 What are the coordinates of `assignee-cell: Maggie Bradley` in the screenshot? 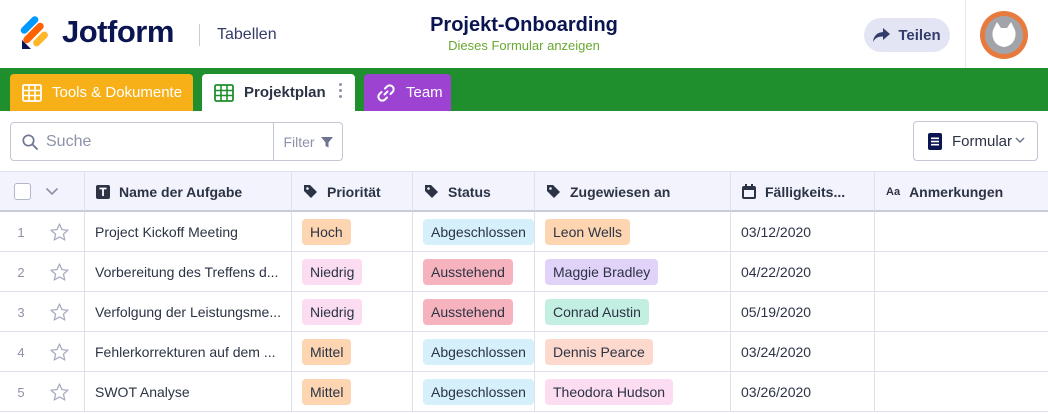 It's located at (633, 272).